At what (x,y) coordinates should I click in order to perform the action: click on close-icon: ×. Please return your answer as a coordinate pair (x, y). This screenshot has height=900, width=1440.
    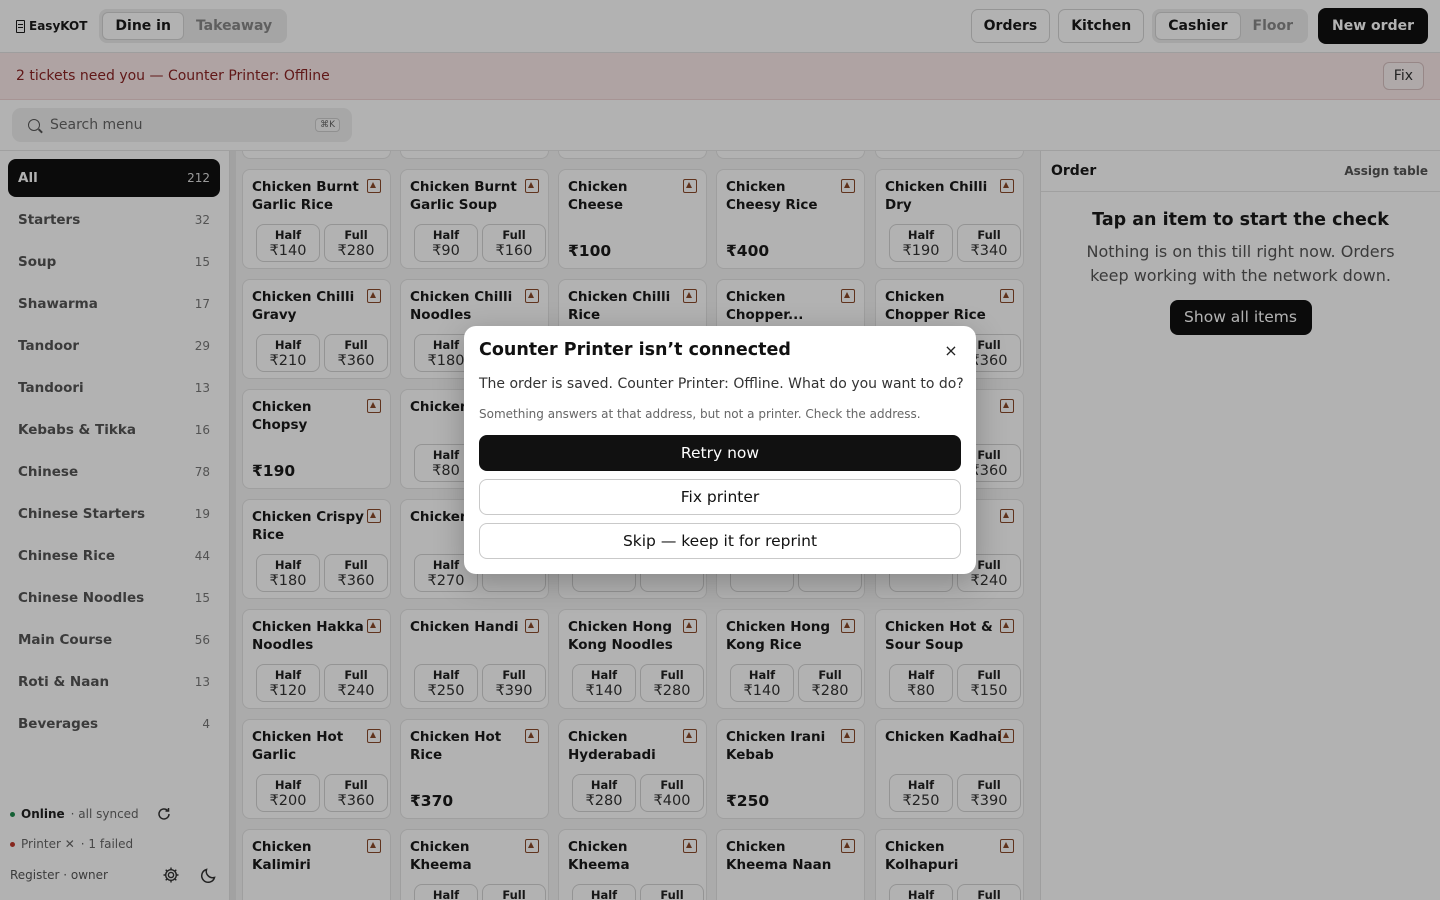
    Looking at the image, I should click on (951, 351).